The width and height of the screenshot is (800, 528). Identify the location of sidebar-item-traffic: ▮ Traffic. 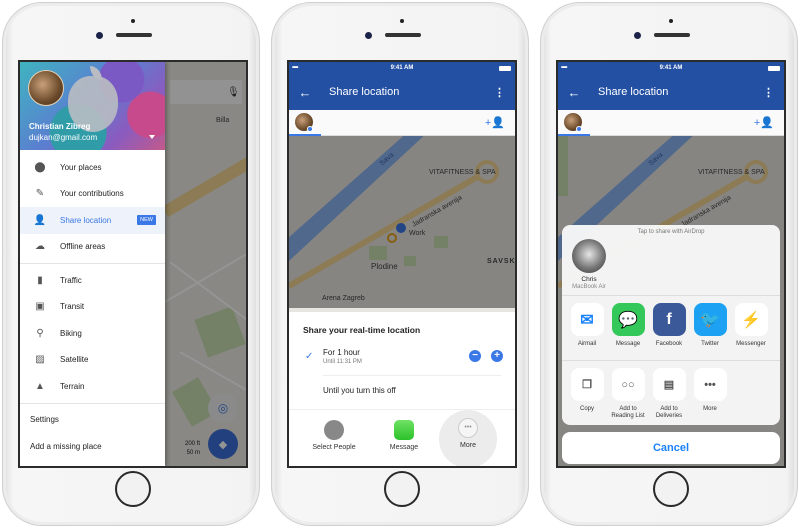
(92, 280).